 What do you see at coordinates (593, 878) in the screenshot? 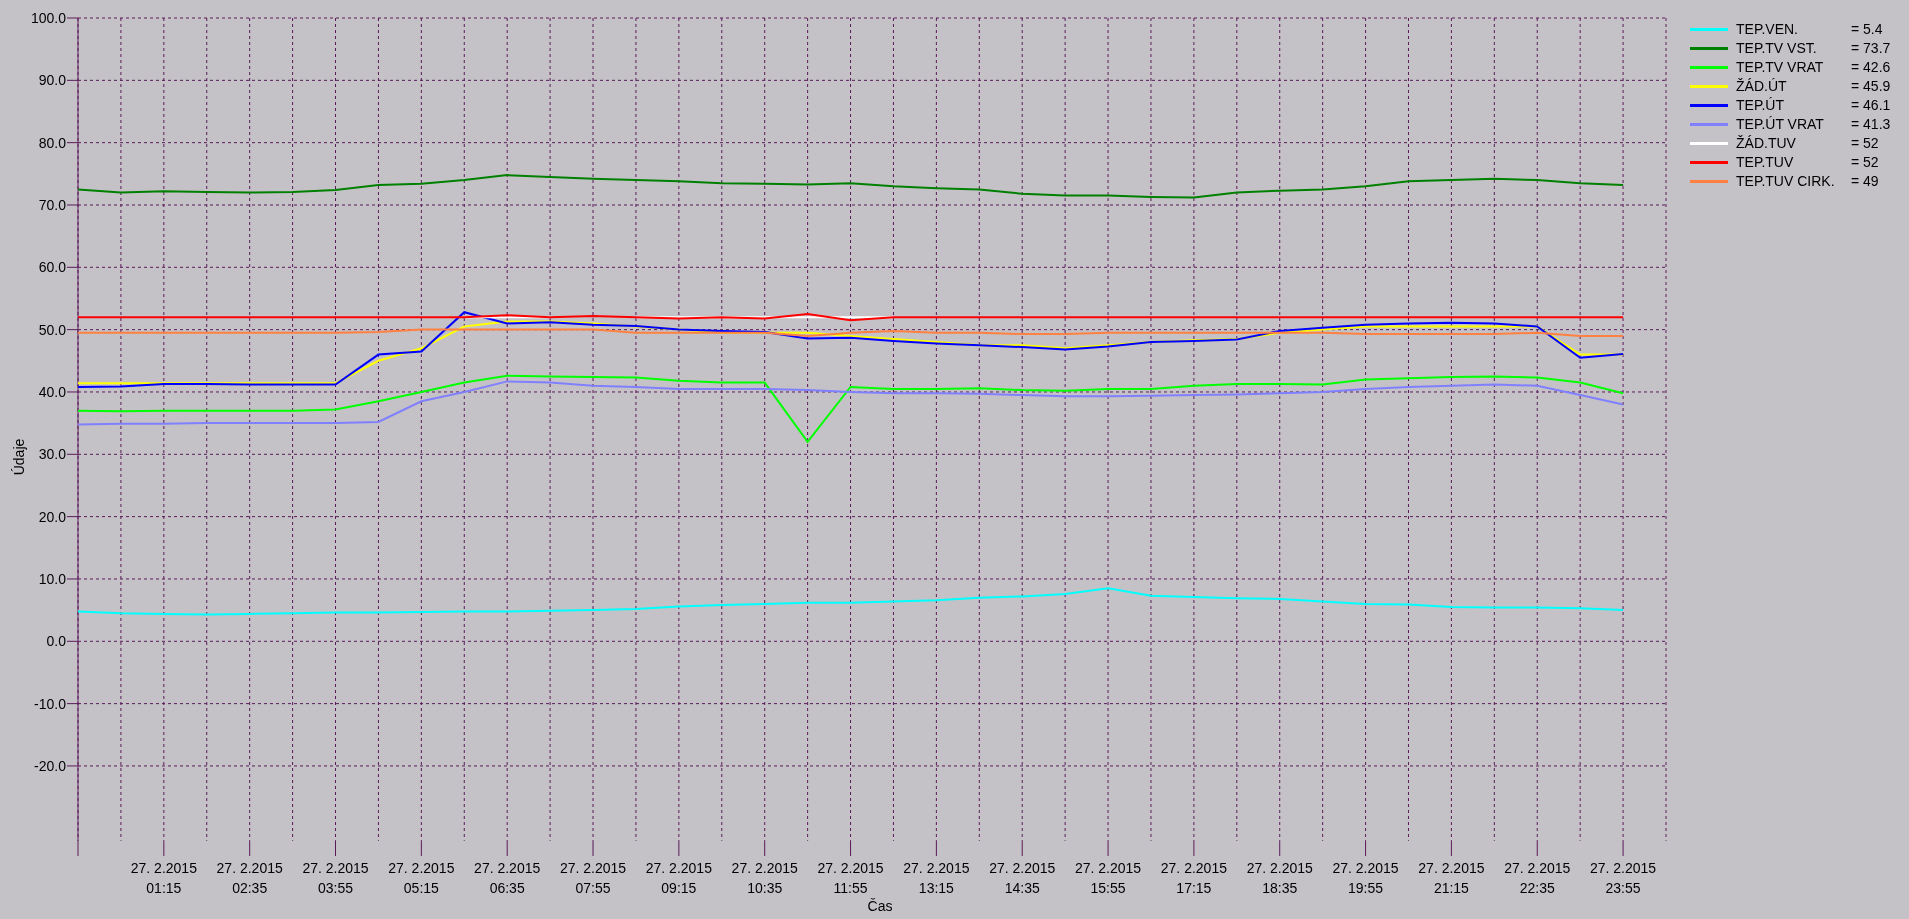
I see `x-tick-label: 27. 2.2015 07:55` at bounding box center [593, 878].